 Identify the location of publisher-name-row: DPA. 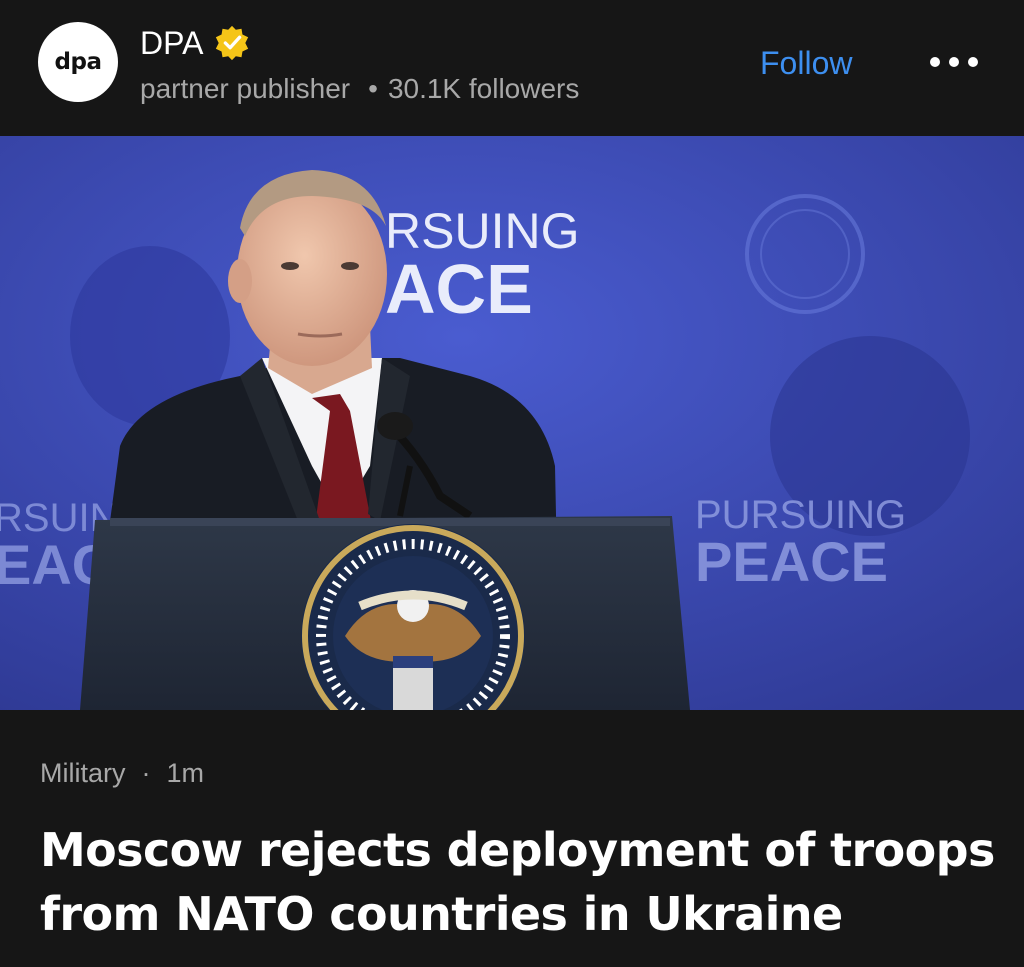
(195, 43).